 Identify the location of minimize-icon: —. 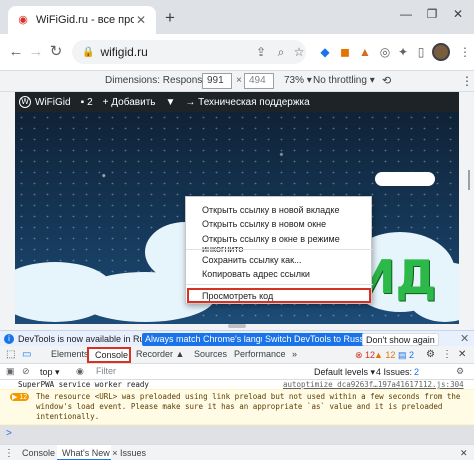
(406, 14).